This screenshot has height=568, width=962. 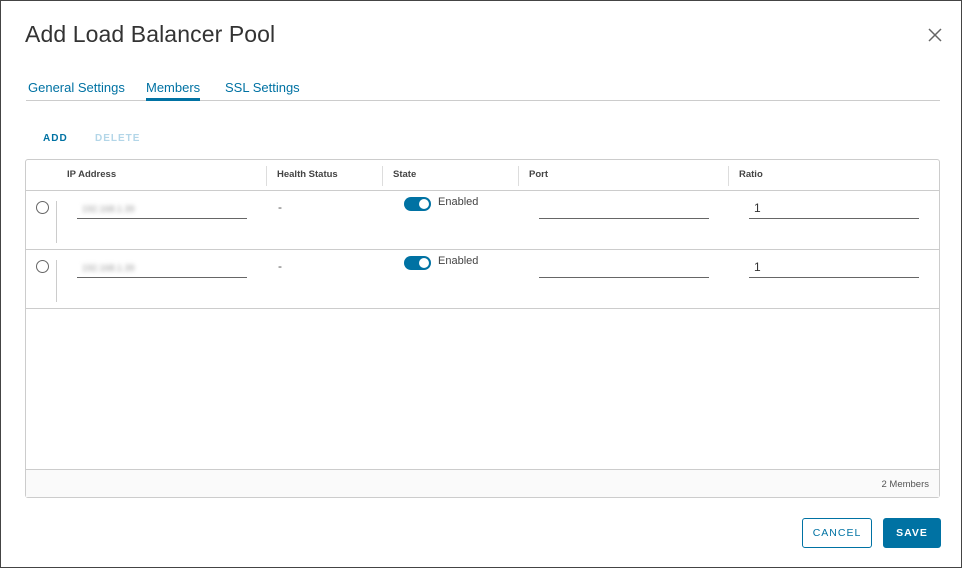 What do you see at coordinates (746, 175) in the screenshot?
I see `column-header-ratio: Ratio` at bounding box center [746, 175].